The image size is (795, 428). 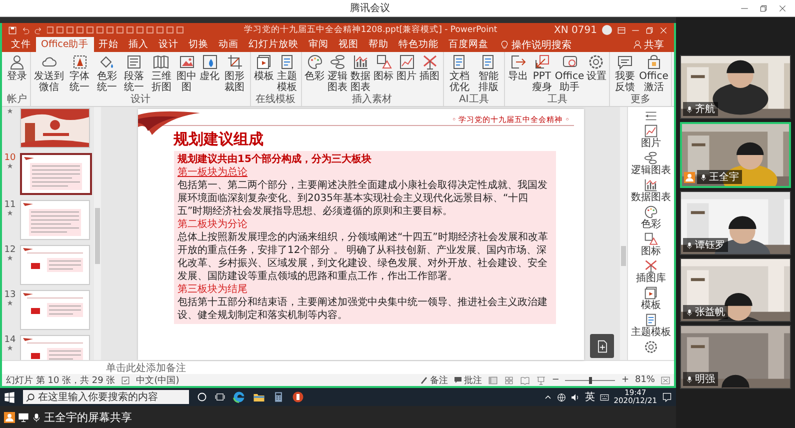 I want to click on ribbon-tab: 特色功能, so click(x=419, y=44).